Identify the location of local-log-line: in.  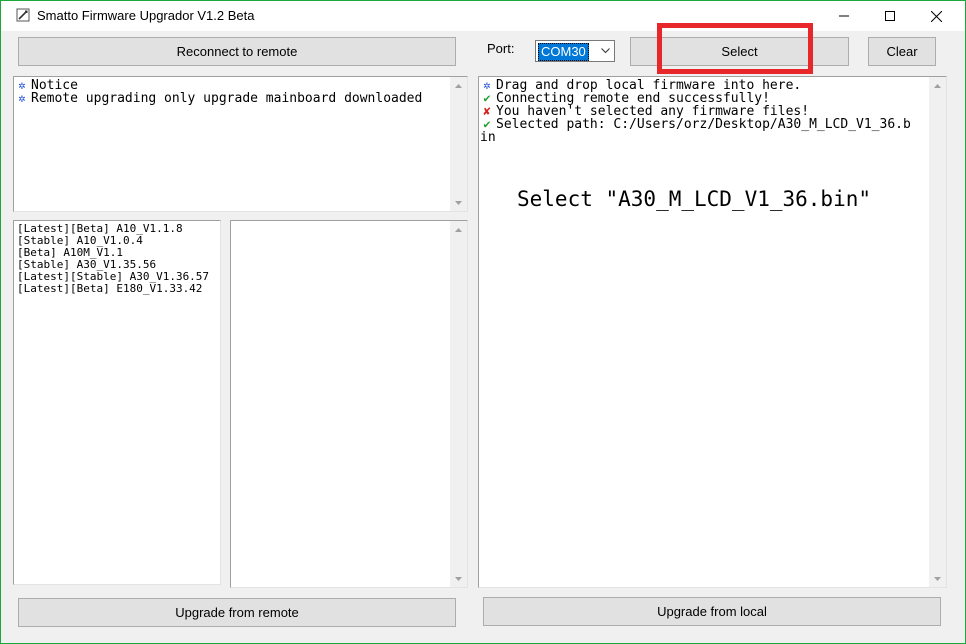
(488, 137).